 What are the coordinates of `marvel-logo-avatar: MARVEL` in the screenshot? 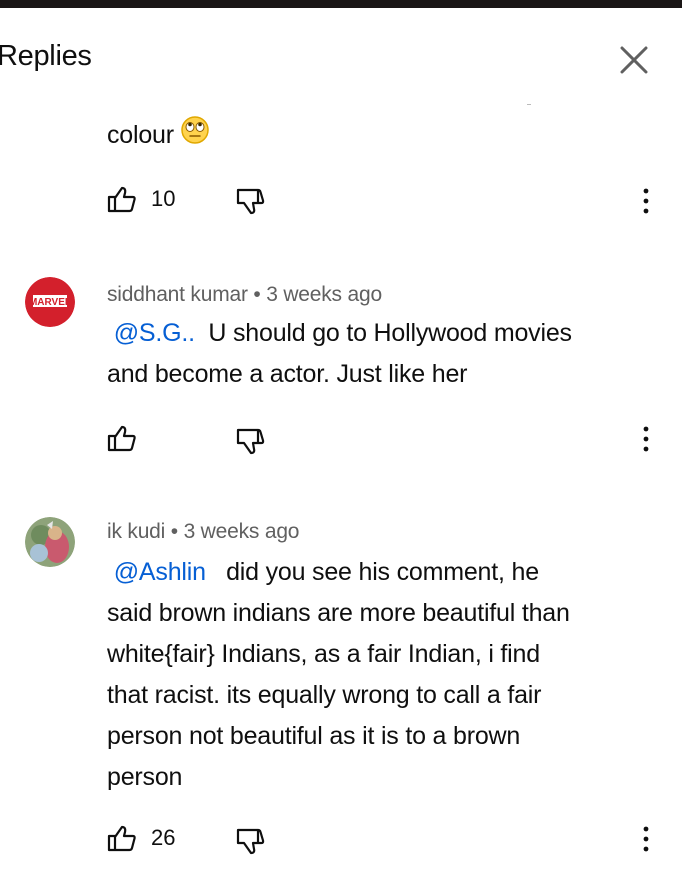 It's located at (50, 302).